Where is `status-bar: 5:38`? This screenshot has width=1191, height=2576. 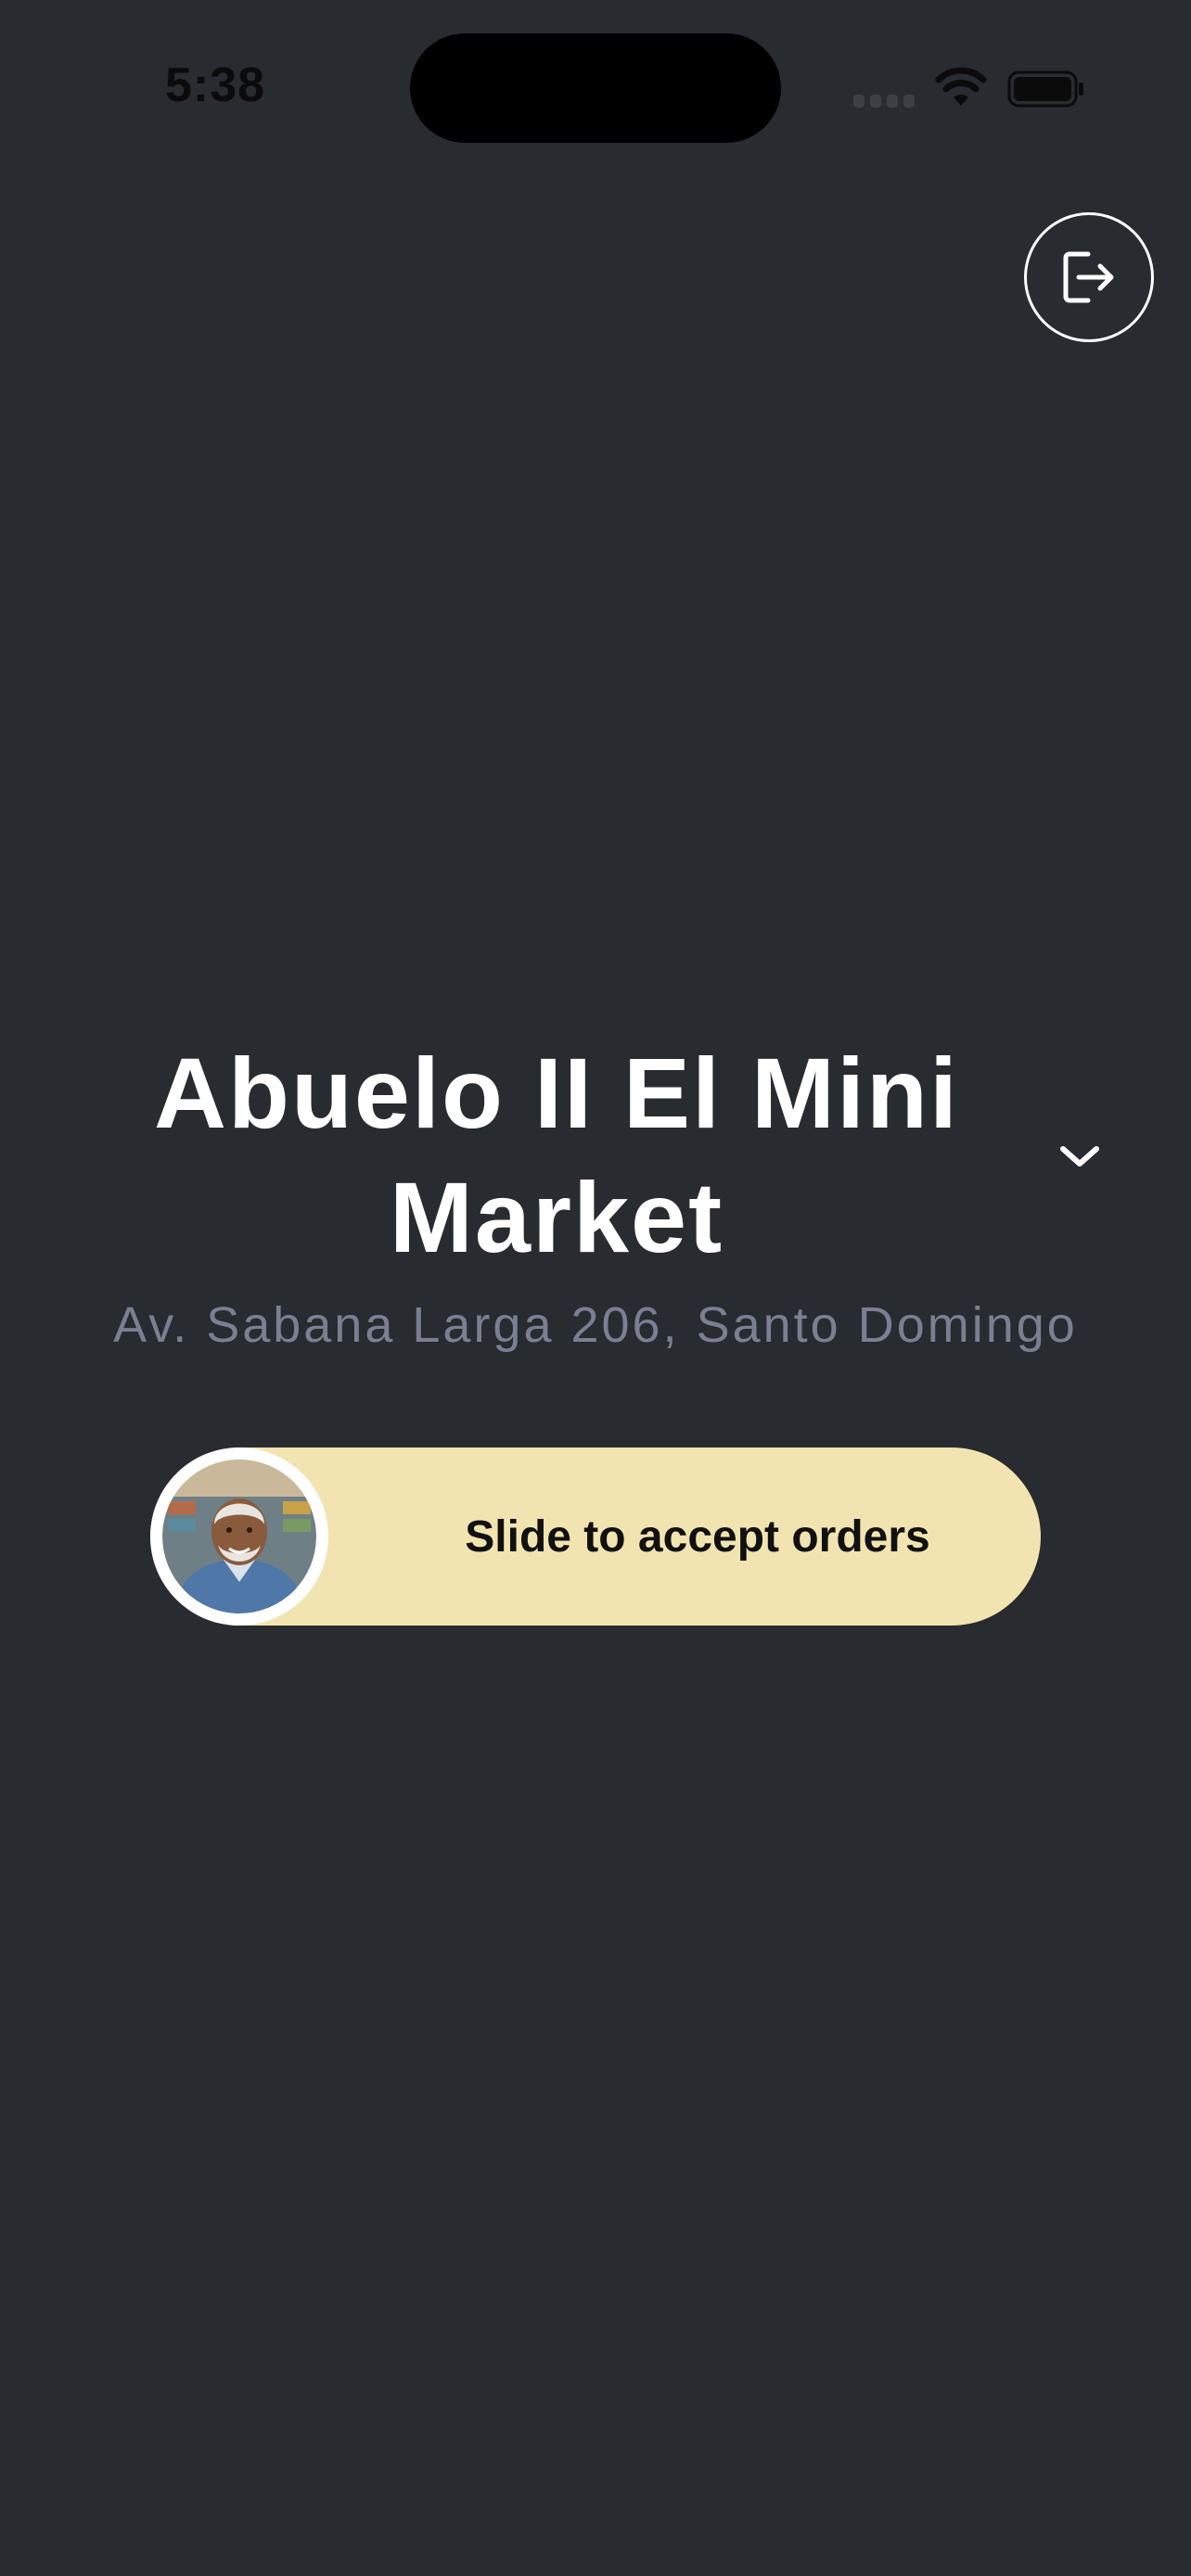 status-bar: 5:38 is located at coordinates (595, 88).